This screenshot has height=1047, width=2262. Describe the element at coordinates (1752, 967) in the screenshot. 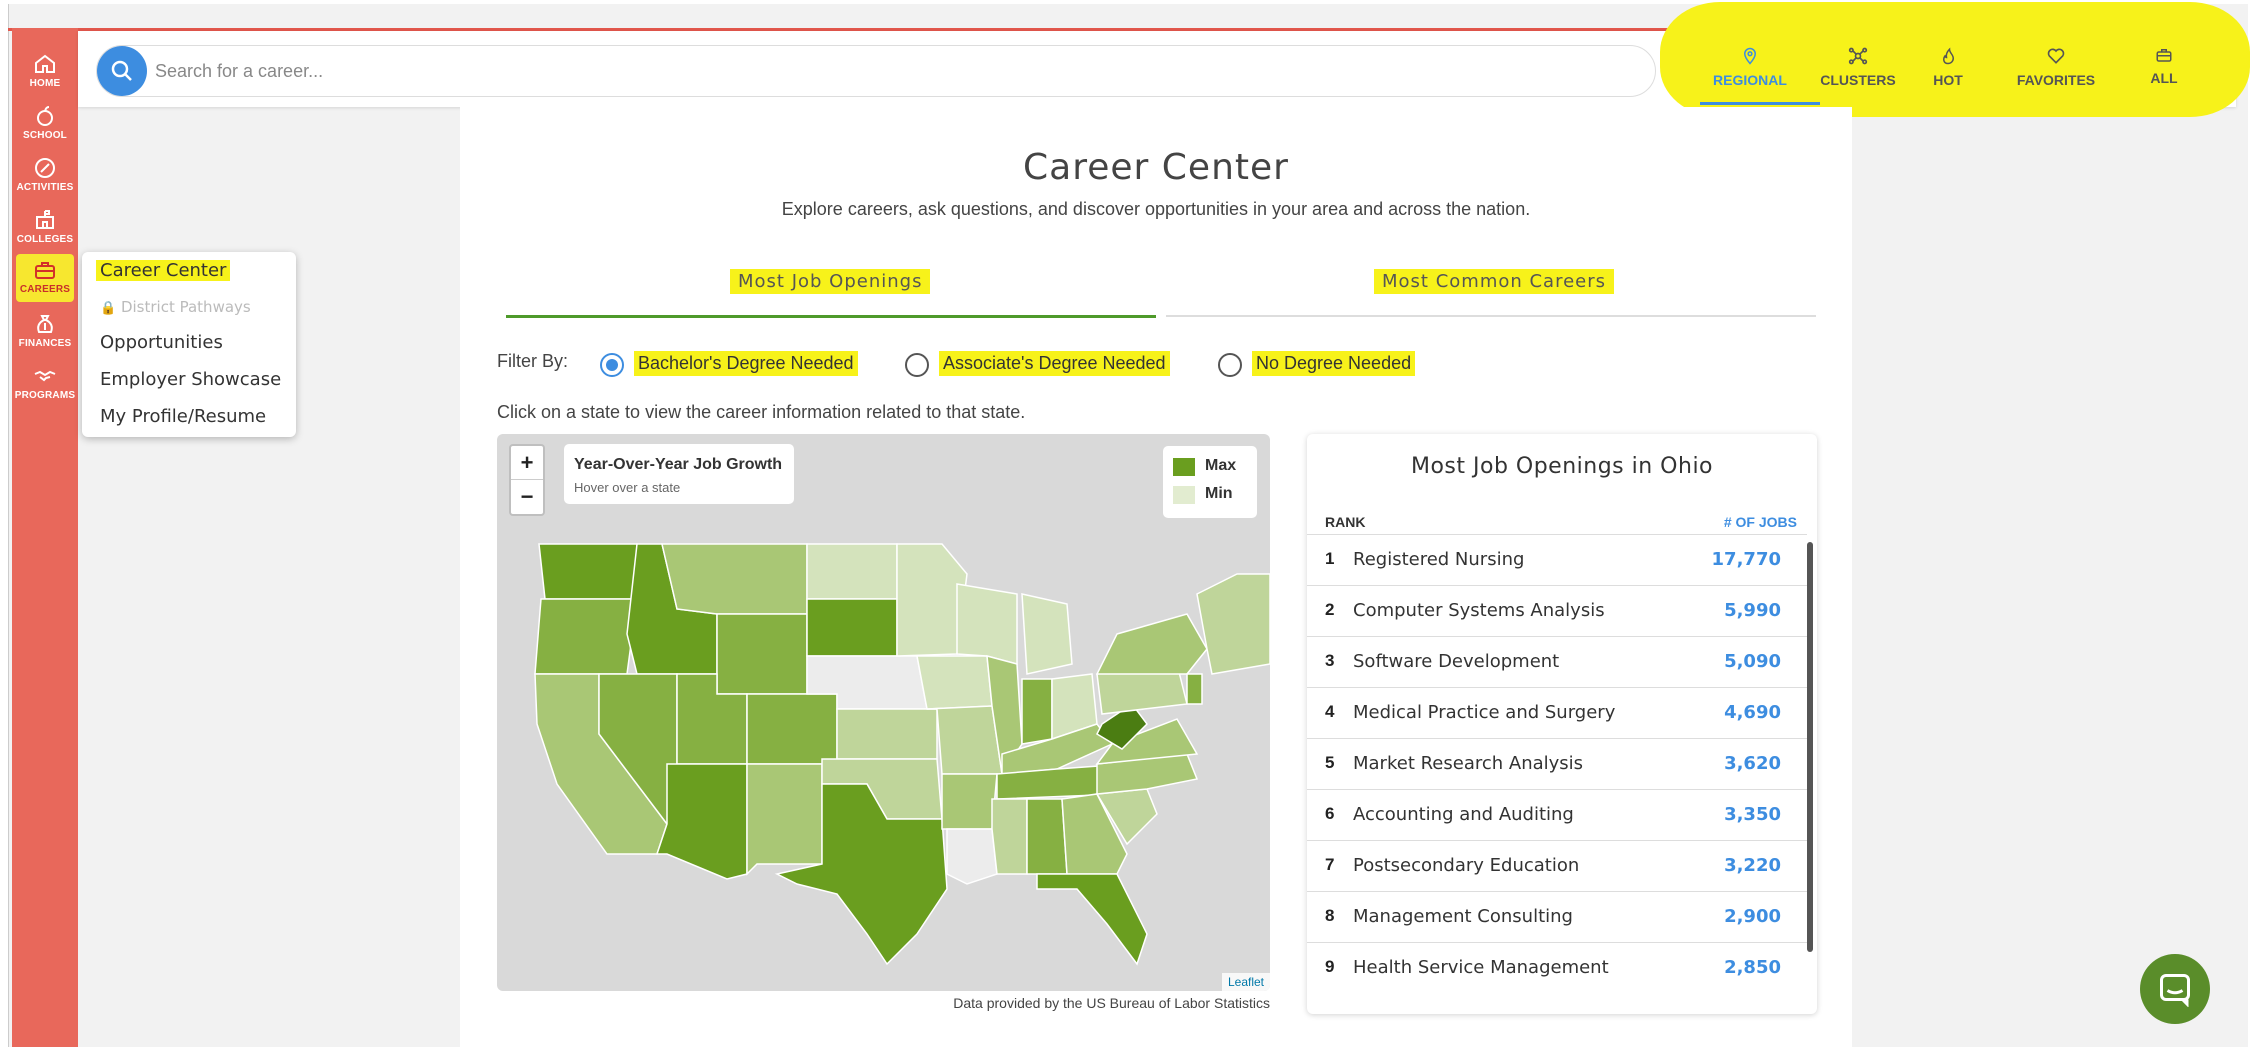

I see `job-count: 2,850` at that location.